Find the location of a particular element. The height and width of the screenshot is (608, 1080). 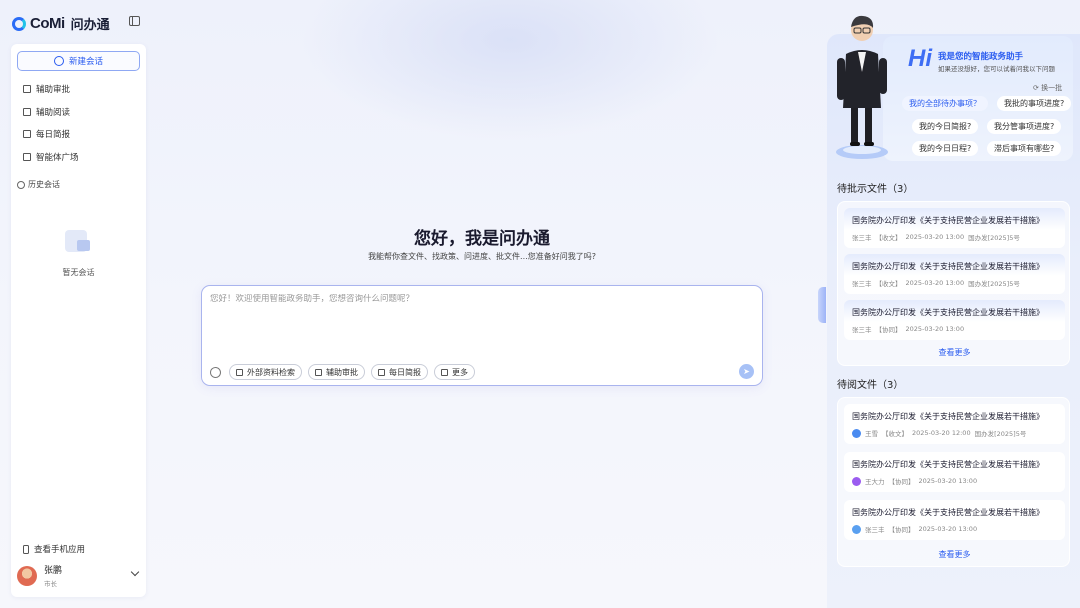

chip-label: 更多 is located at coordinates (460, 372).